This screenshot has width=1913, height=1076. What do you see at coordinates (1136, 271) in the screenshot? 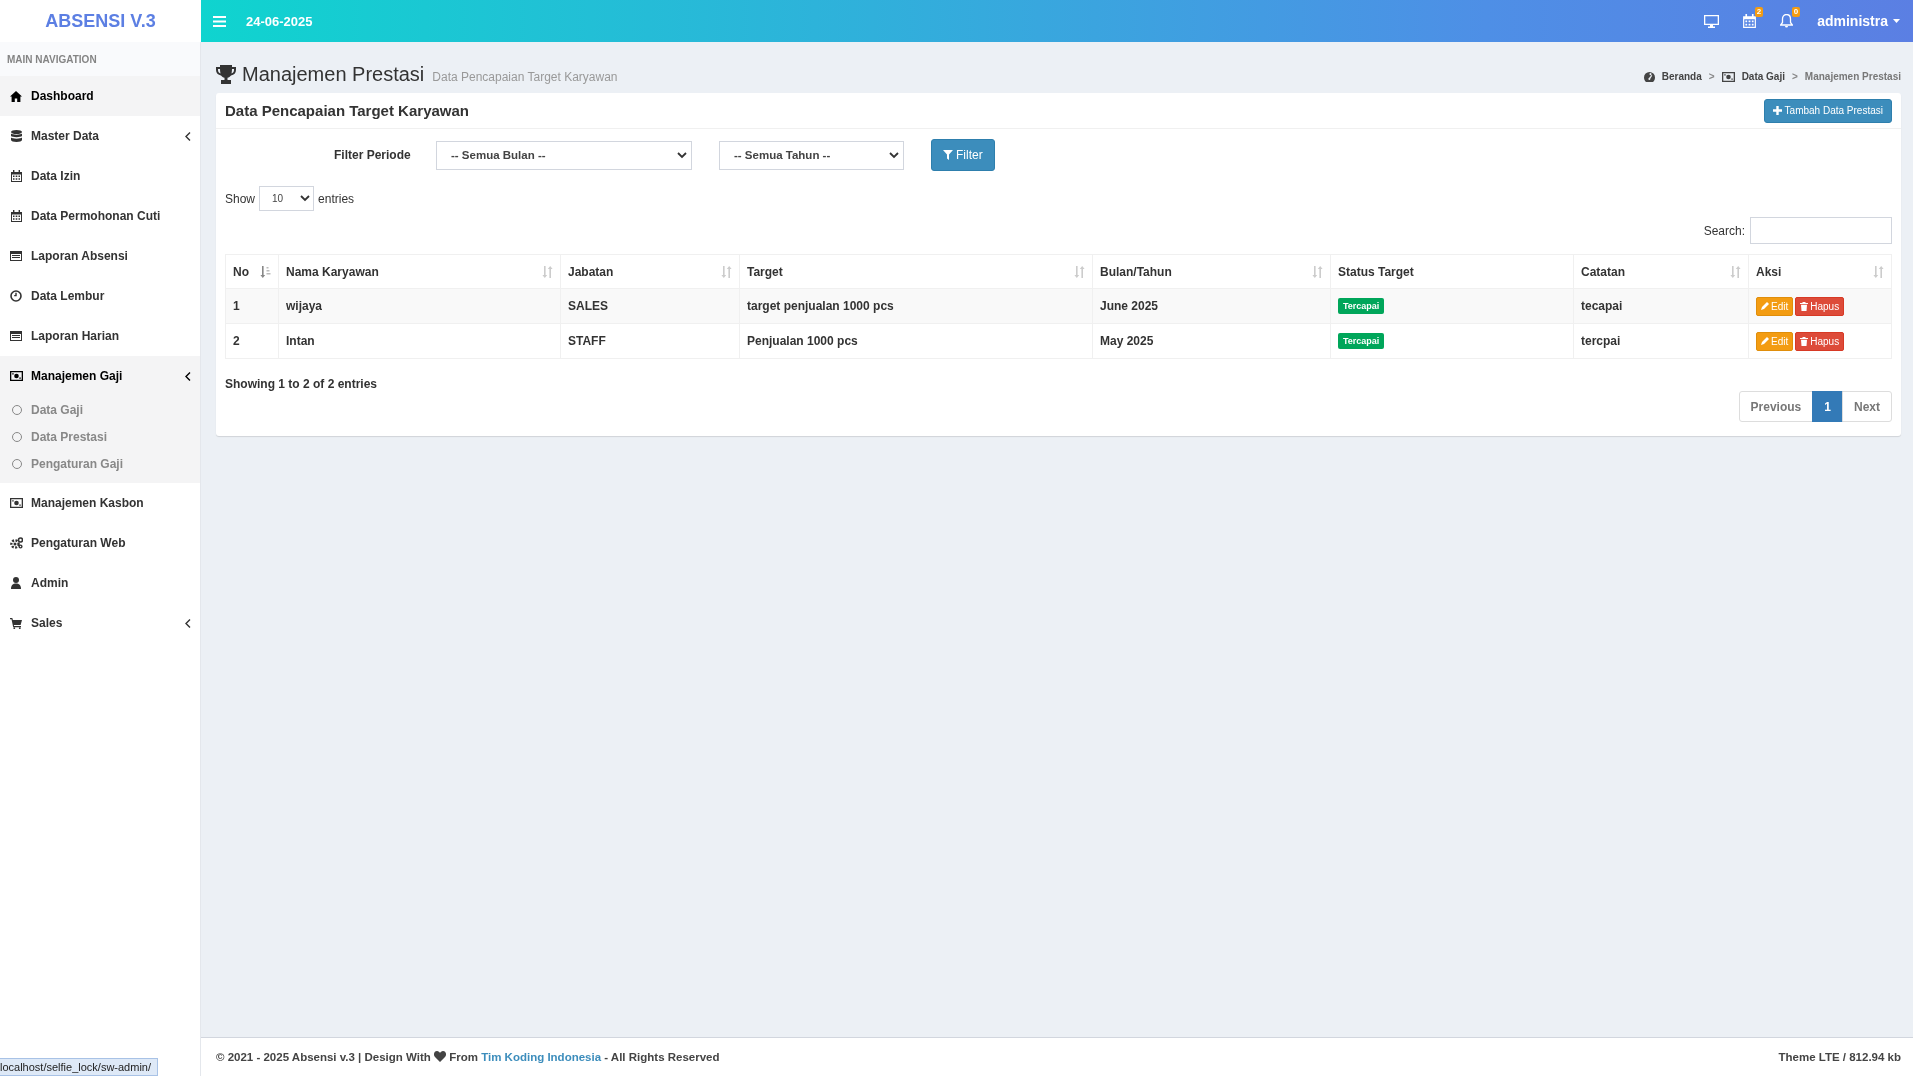
I see `column-header: Bulan/Tahun` at bounding box center [1136, 271].